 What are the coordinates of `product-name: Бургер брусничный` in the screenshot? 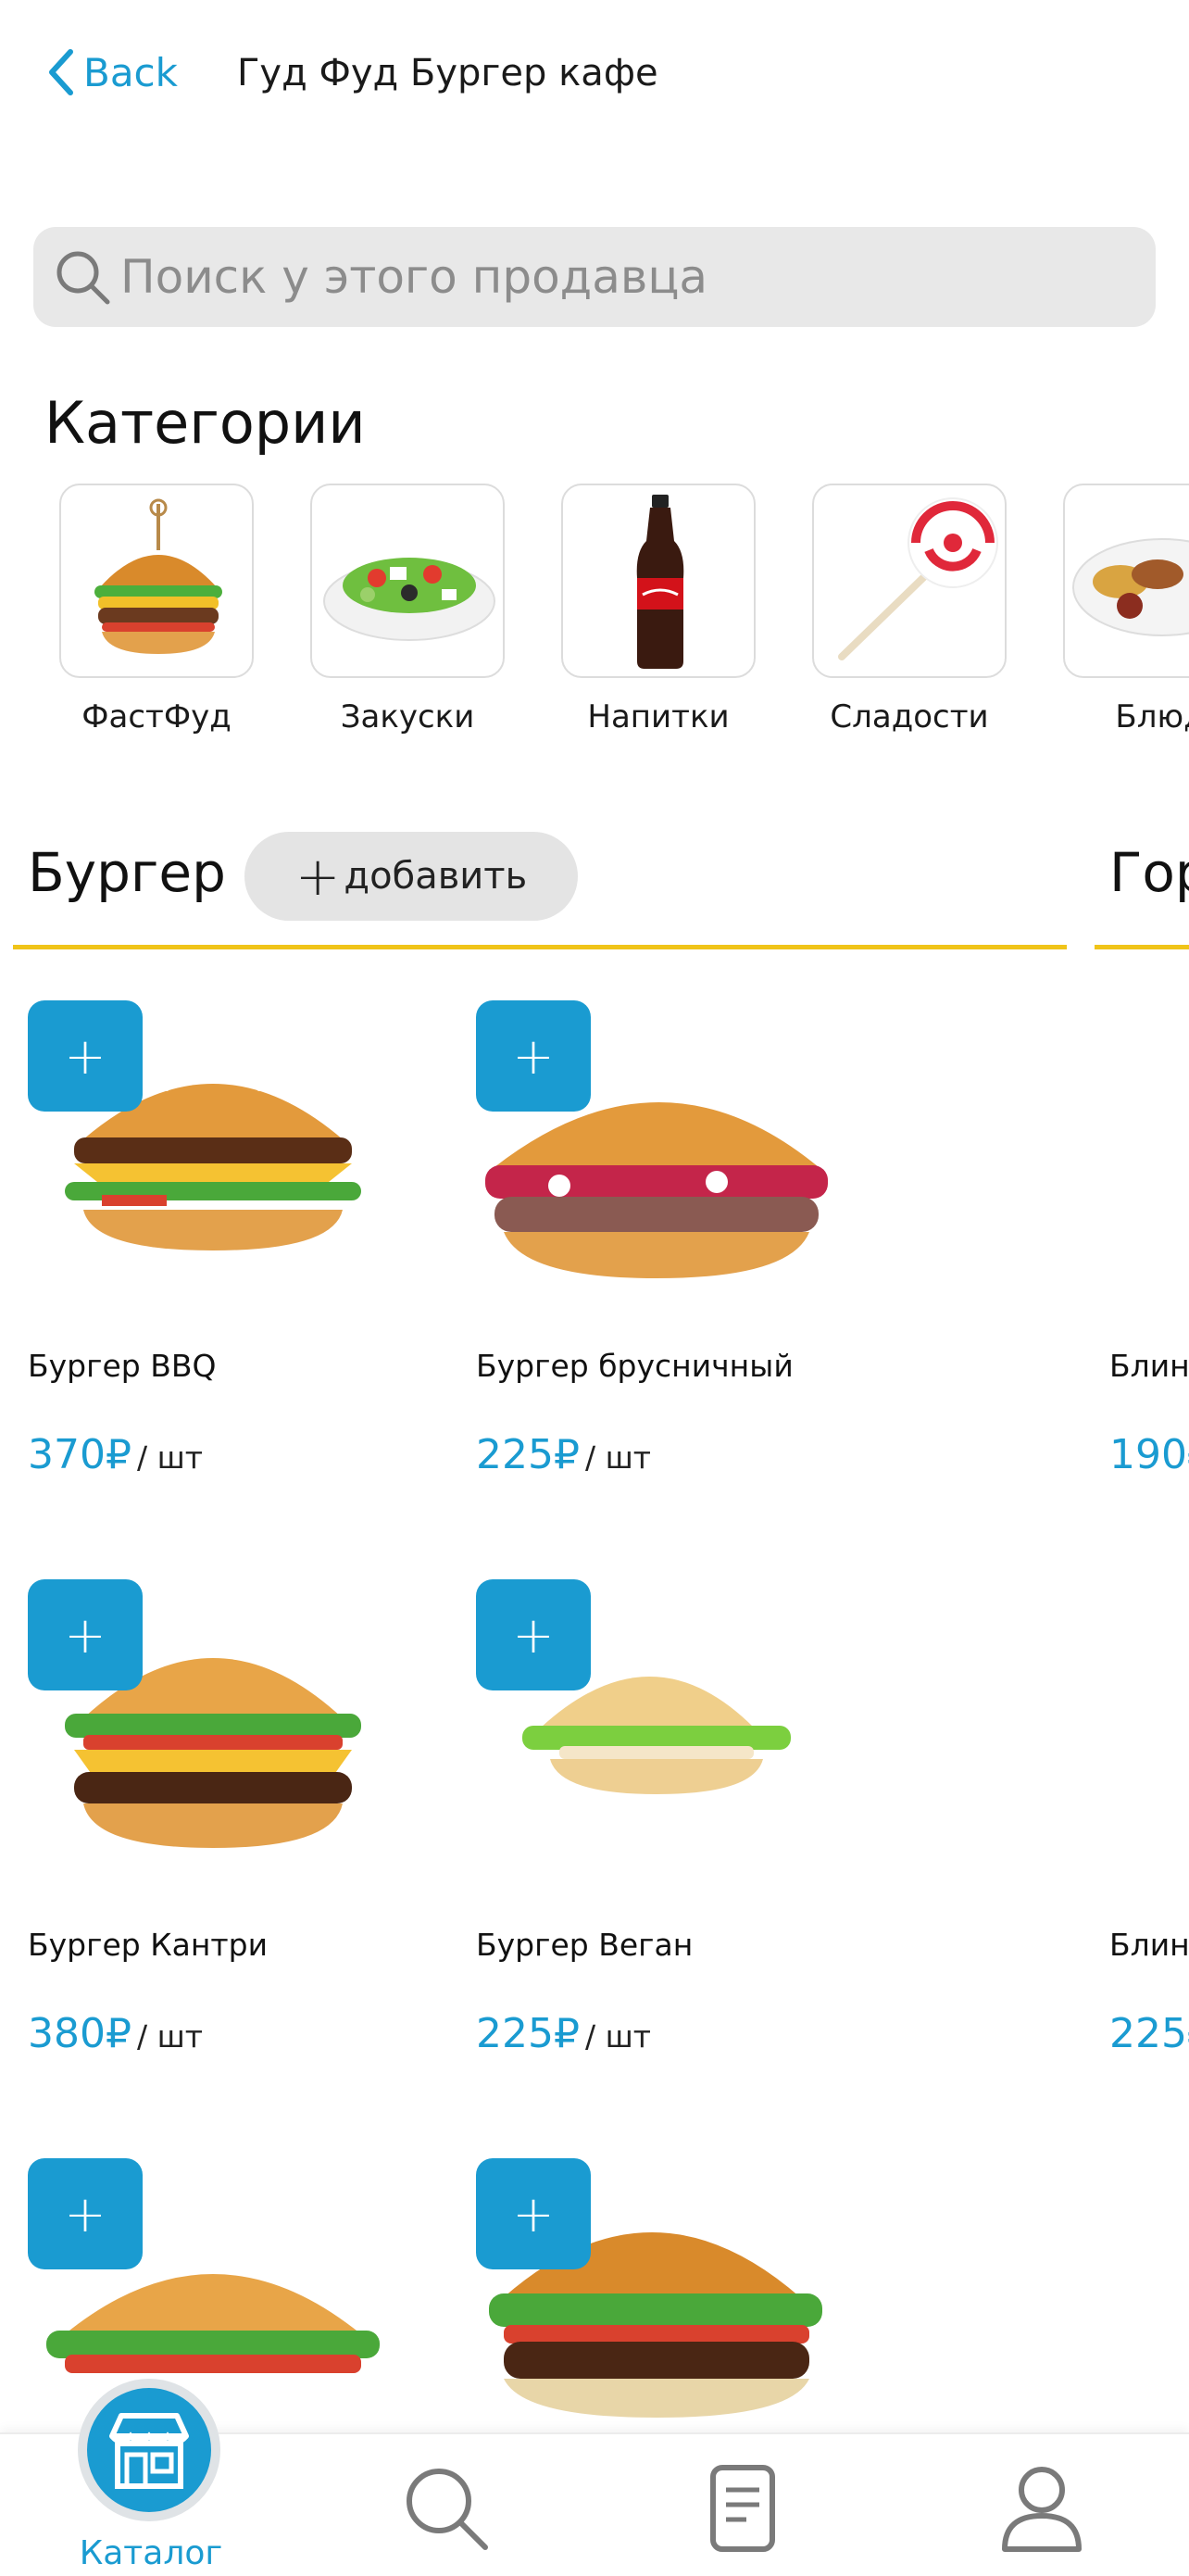 It's located at (635, 1366).